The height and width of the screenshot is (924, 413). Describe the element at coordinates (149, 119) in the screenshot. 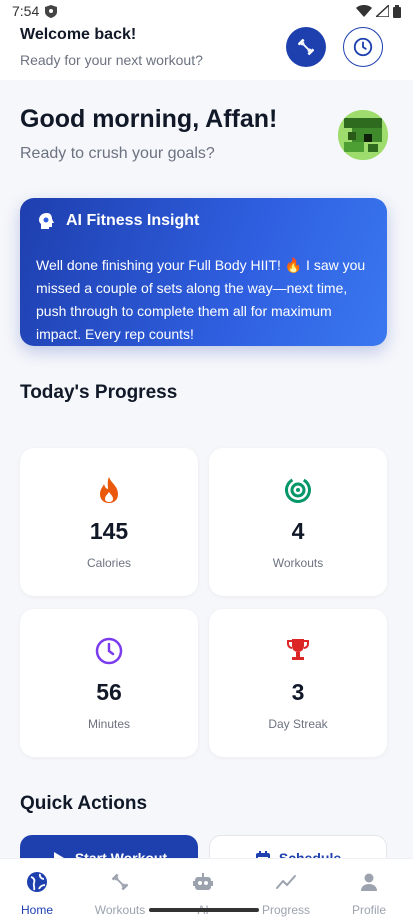

I see `greeting-title: Good morning, Affan!` at that location.